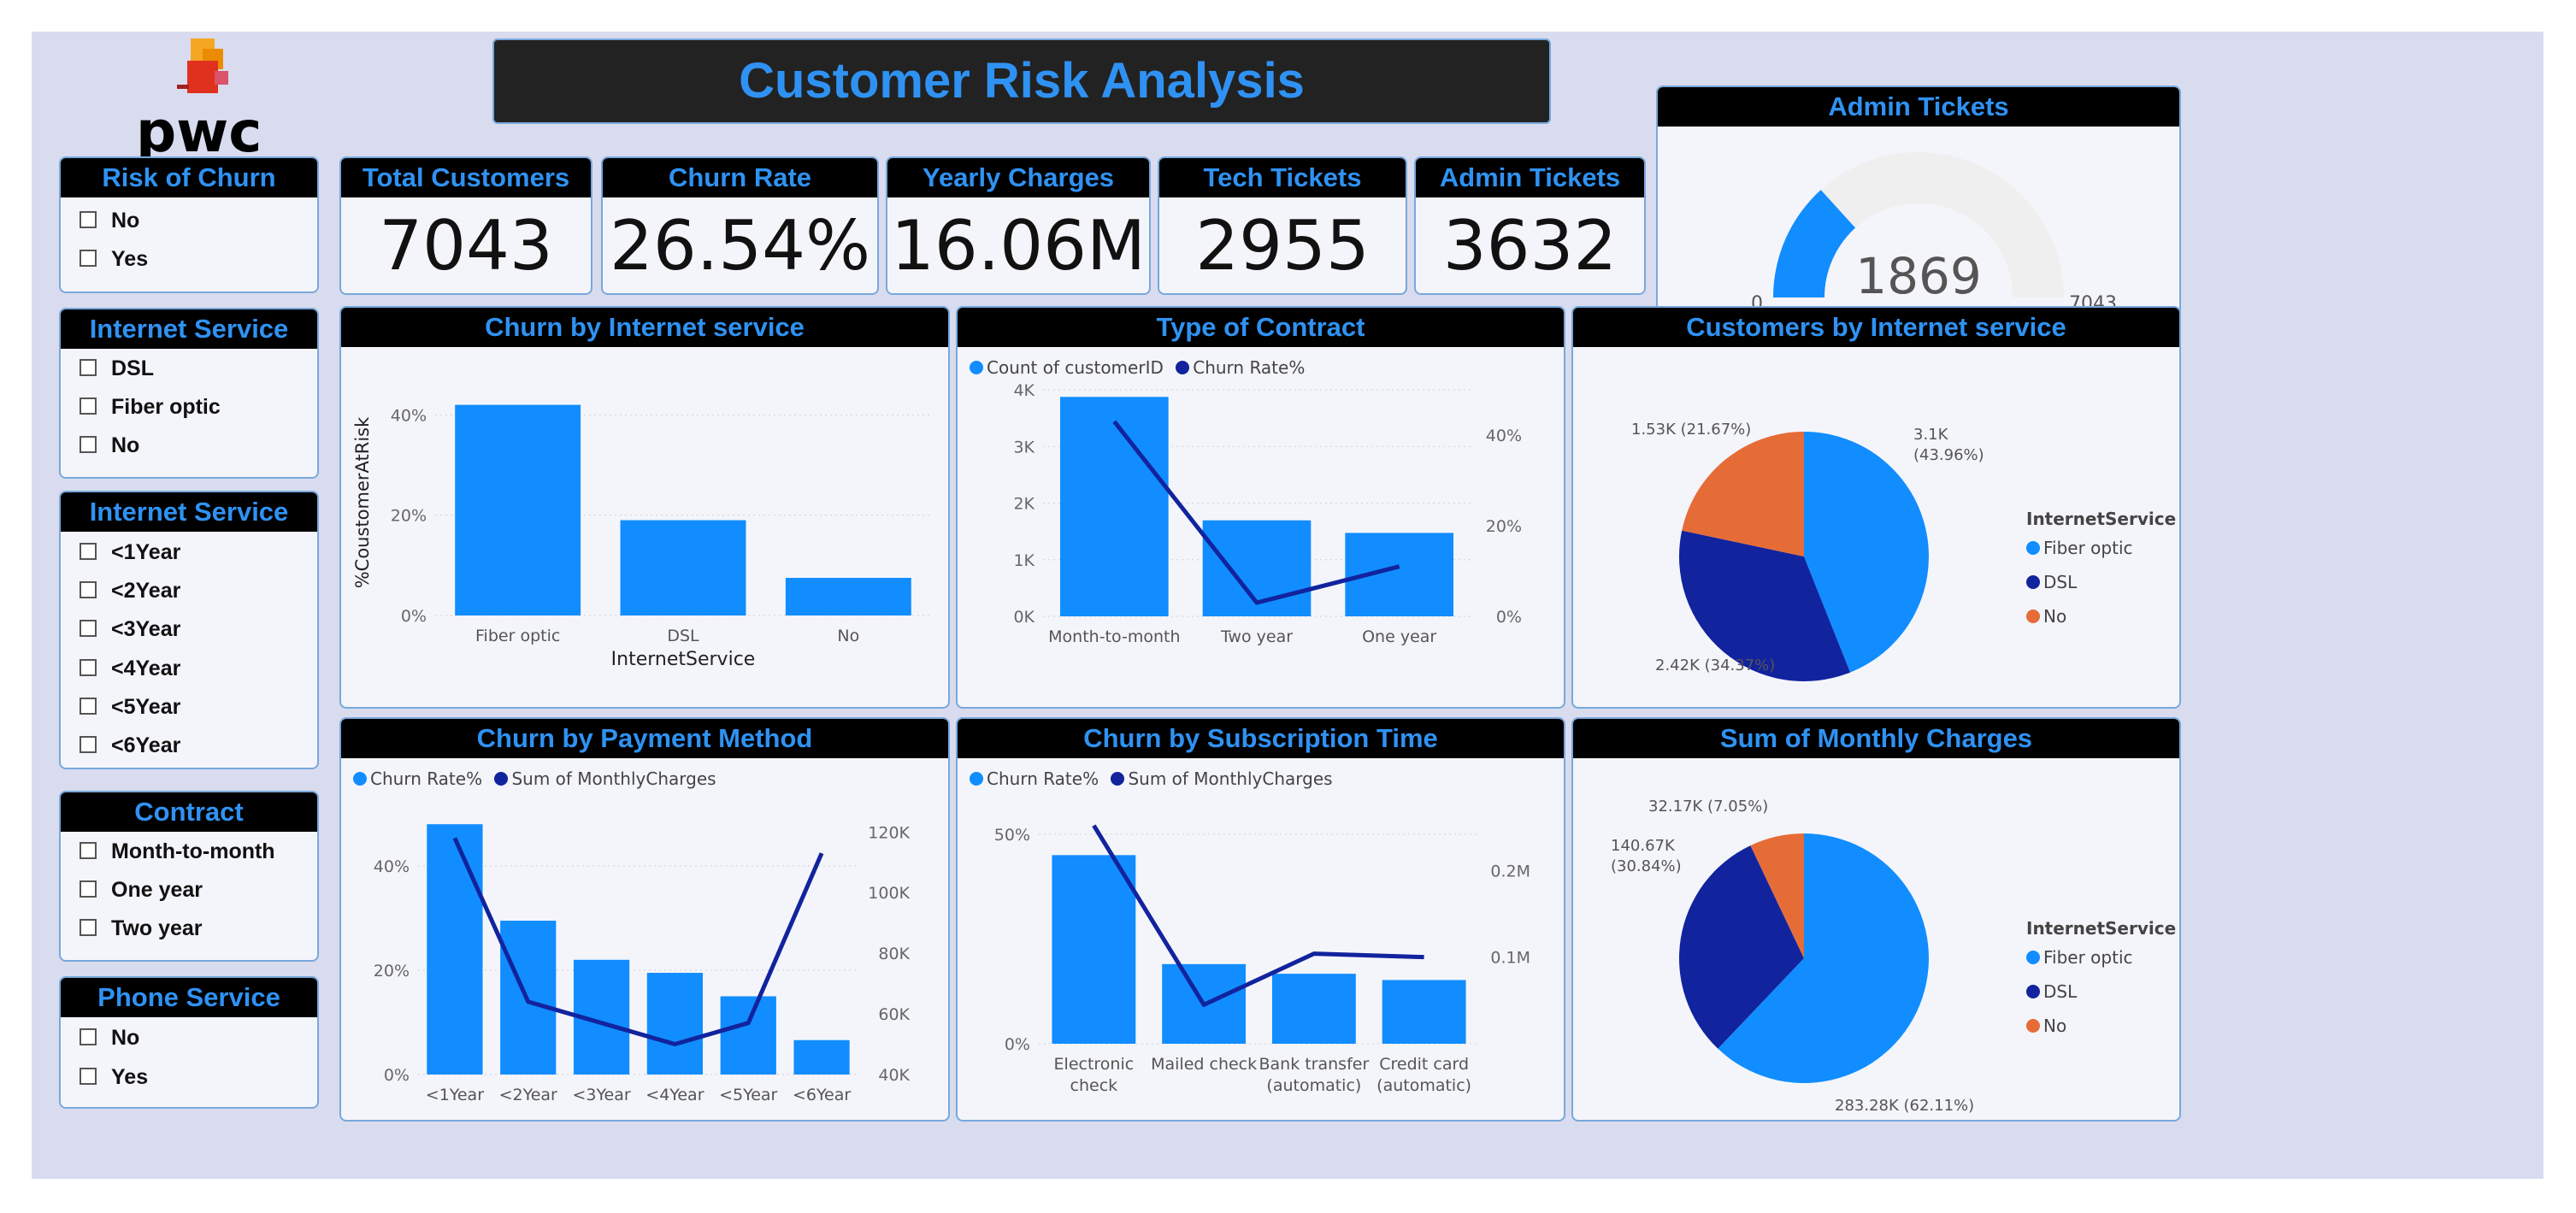 The image size is (2576, 1213). Describe the element at coordinates (130, 552) in the screenshot. I see `slicer-option-1year: <1Year` at that location.